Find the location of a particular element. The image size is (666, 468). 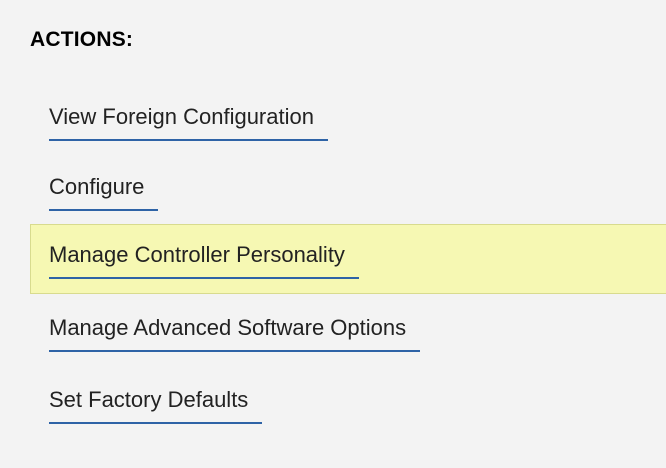

action-item-set-factory-defaults: Set Factory Defaults is located at coordinates (348, 404).